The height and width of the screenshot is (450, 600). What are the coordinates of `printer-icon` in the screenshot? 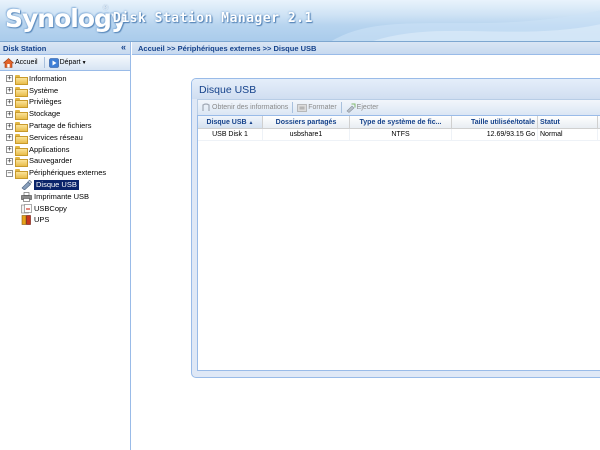 It's located at (26, 197).